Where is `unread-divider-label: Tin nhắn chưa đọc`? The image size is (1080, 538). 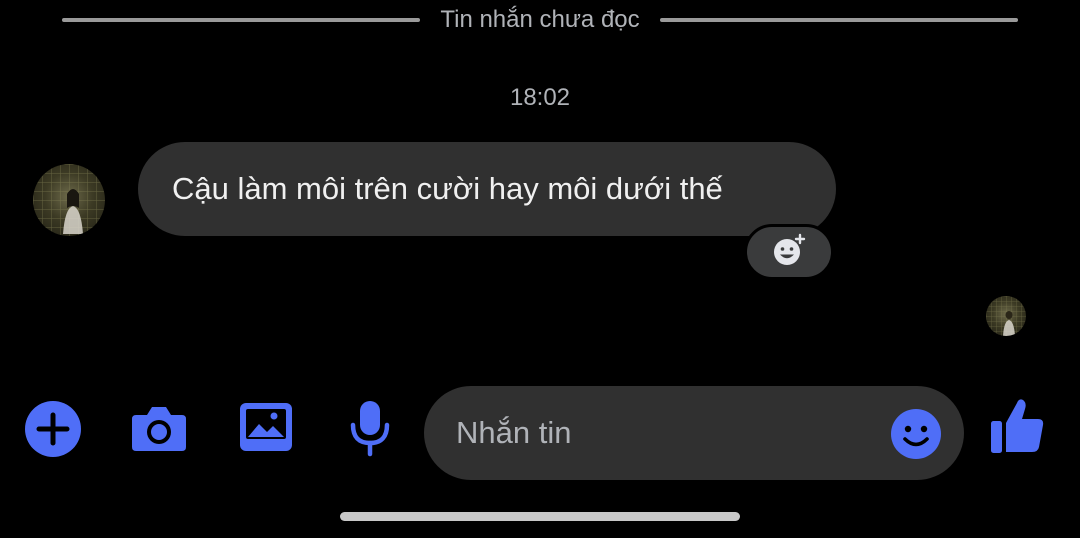 unread-divider-label: Tin nhắn chưa đọc is located at coordinates (540, 19).